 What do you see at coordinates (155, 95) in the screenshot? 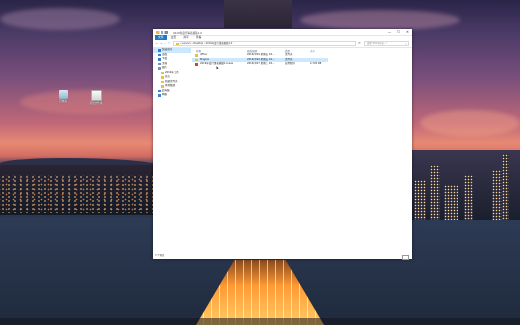
I see `chevron-right-icon: ›` at bounding box center [155, 95].